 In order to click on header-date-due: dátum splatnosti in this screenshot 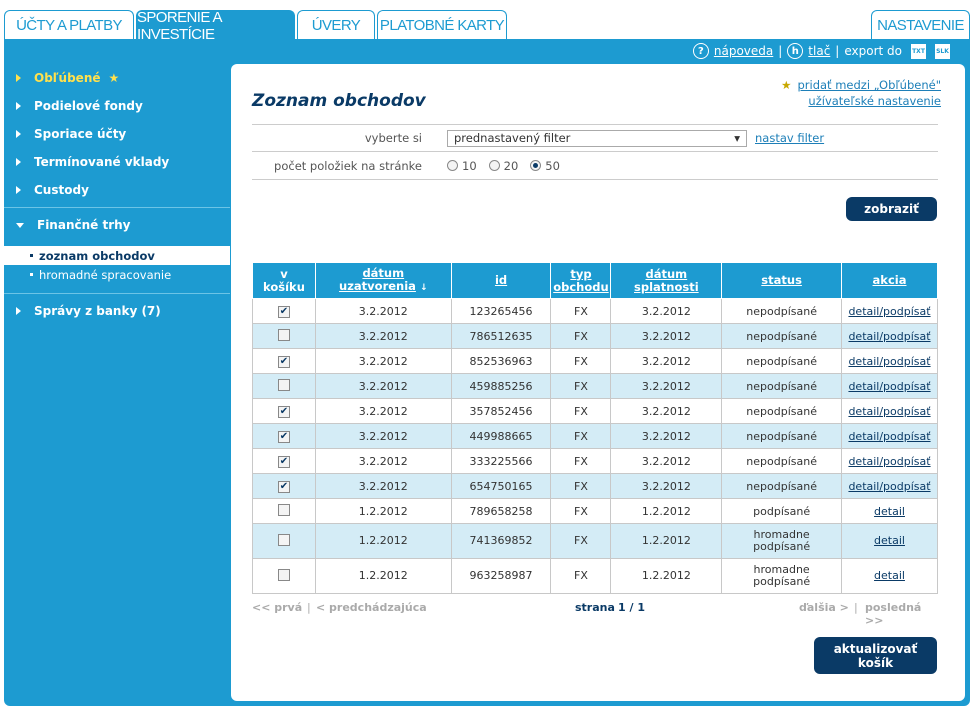, I will do `click(666, 280)`.